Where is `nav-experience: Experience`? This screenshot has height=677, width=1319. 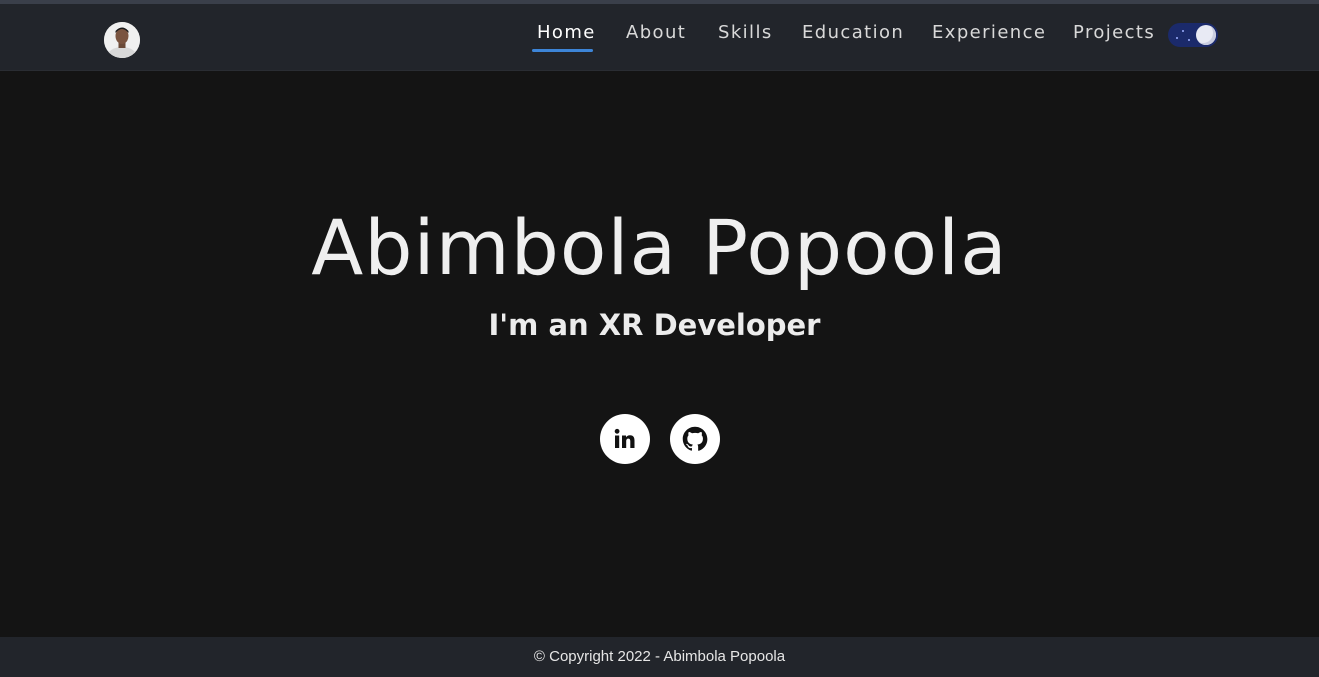
nav-experience: Experience is located at coordinates (989, 32).